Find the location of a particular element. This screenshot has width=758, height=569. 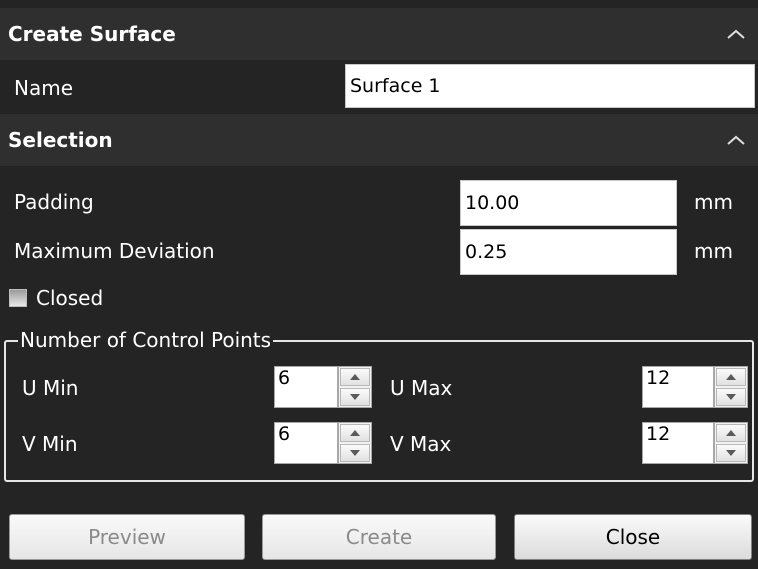

control-points-title: Number of Control Points is located at coordinates (146, 340).